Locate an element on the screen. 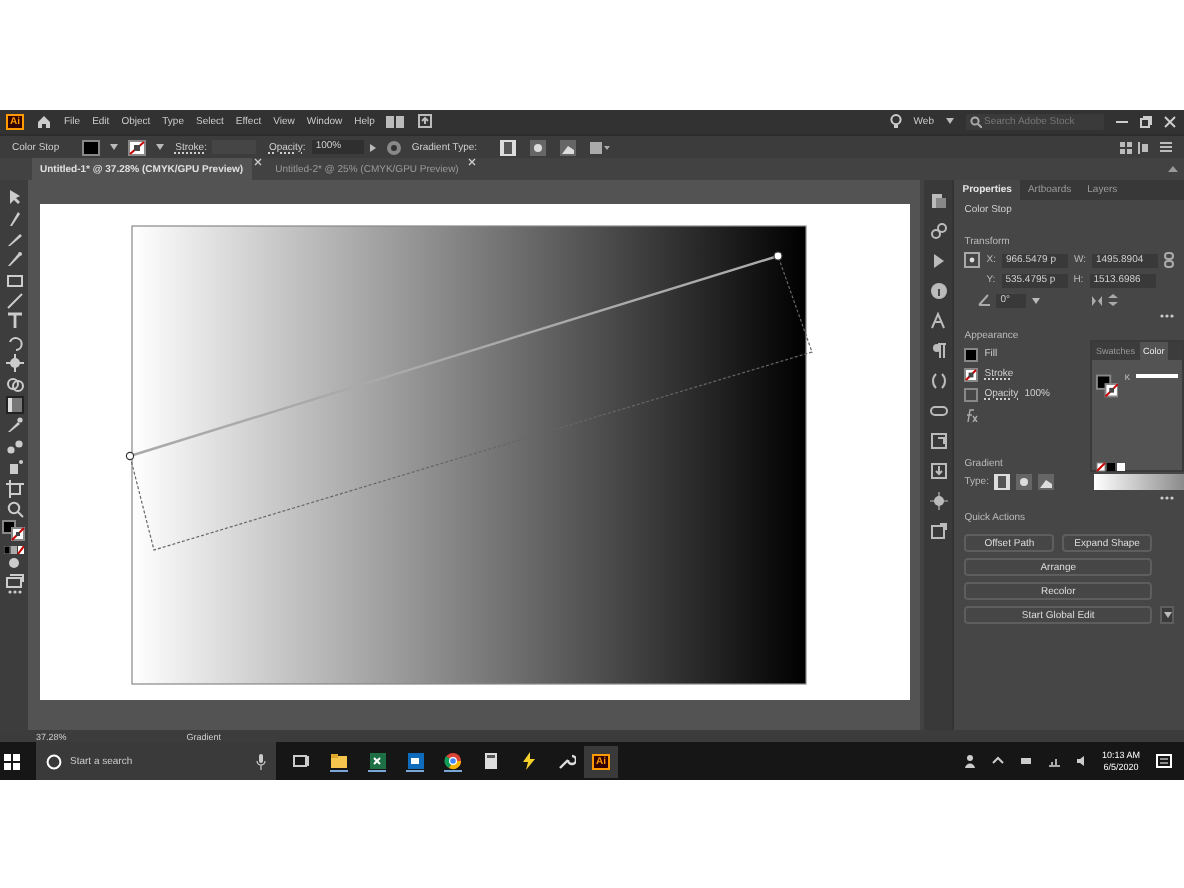 Image resolution: width=1184 pixels, height=888 pixels. search-icon is located at coordinates (54, 761).